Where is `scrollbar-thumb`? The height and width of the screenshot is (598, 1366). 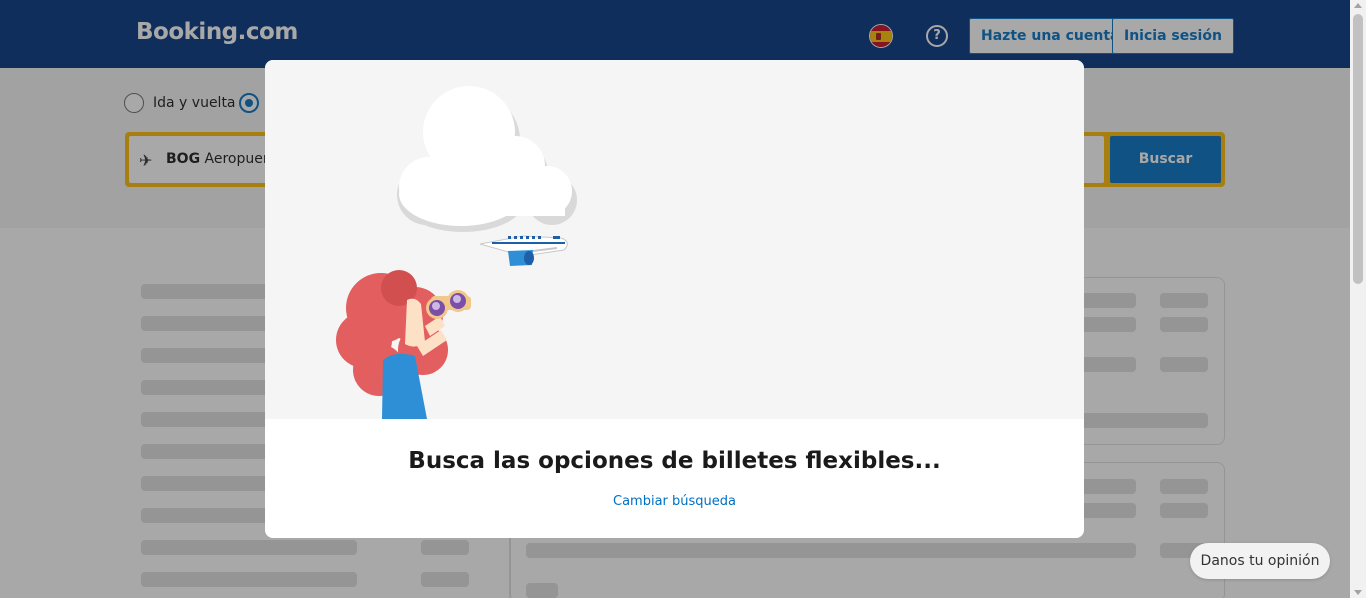
scrollbar-thumb is located at coordinates (1358, 149).